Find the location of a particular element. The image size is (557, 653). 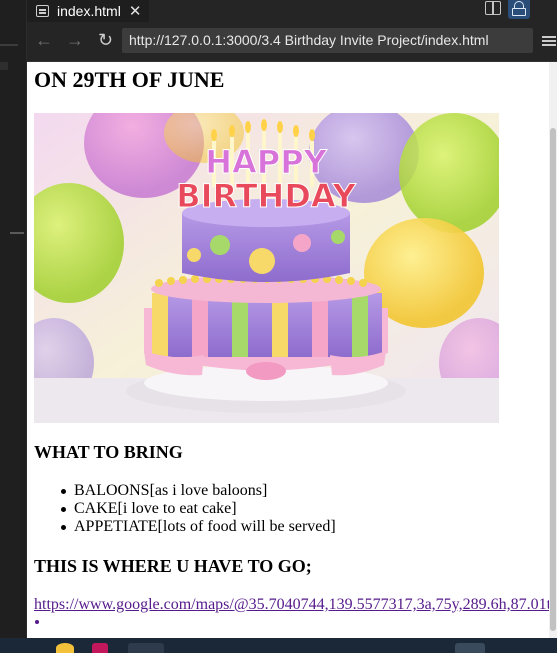

page-scrollbar is located at coordinates (553, 350).